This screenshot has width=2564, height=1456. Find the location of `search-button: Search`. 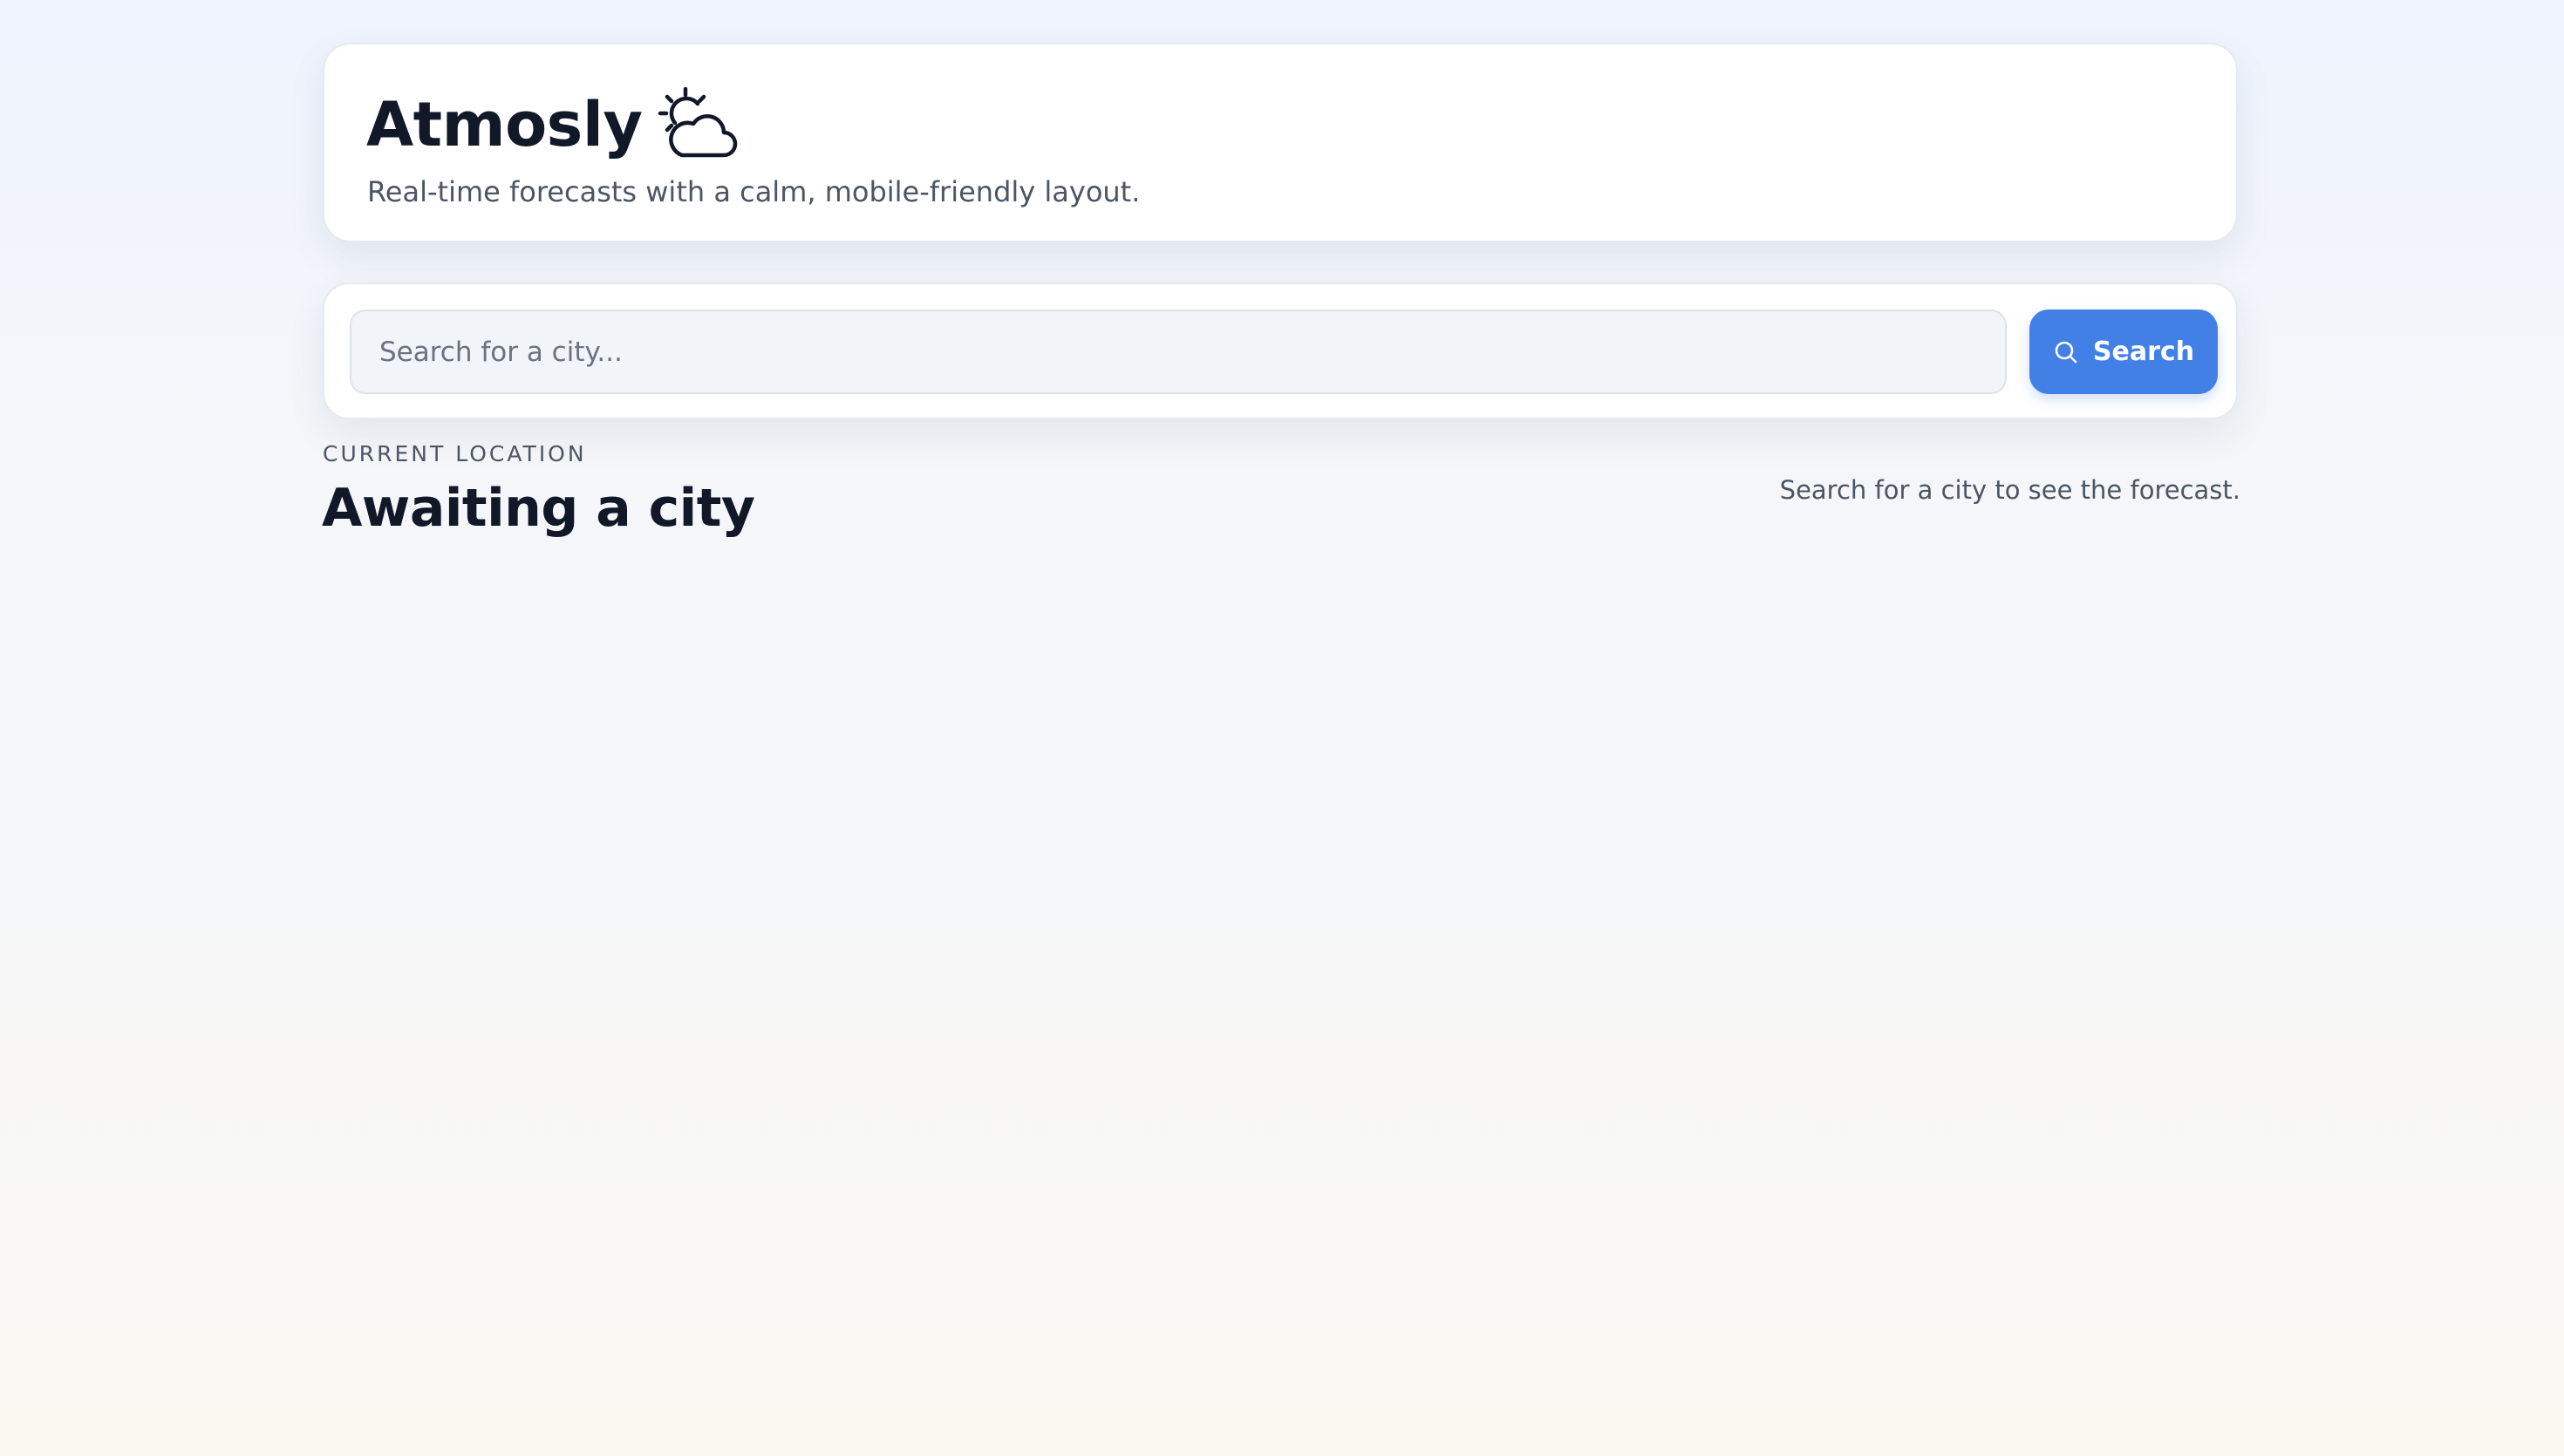

search-button: Search is located at coordinates (2123, 352).